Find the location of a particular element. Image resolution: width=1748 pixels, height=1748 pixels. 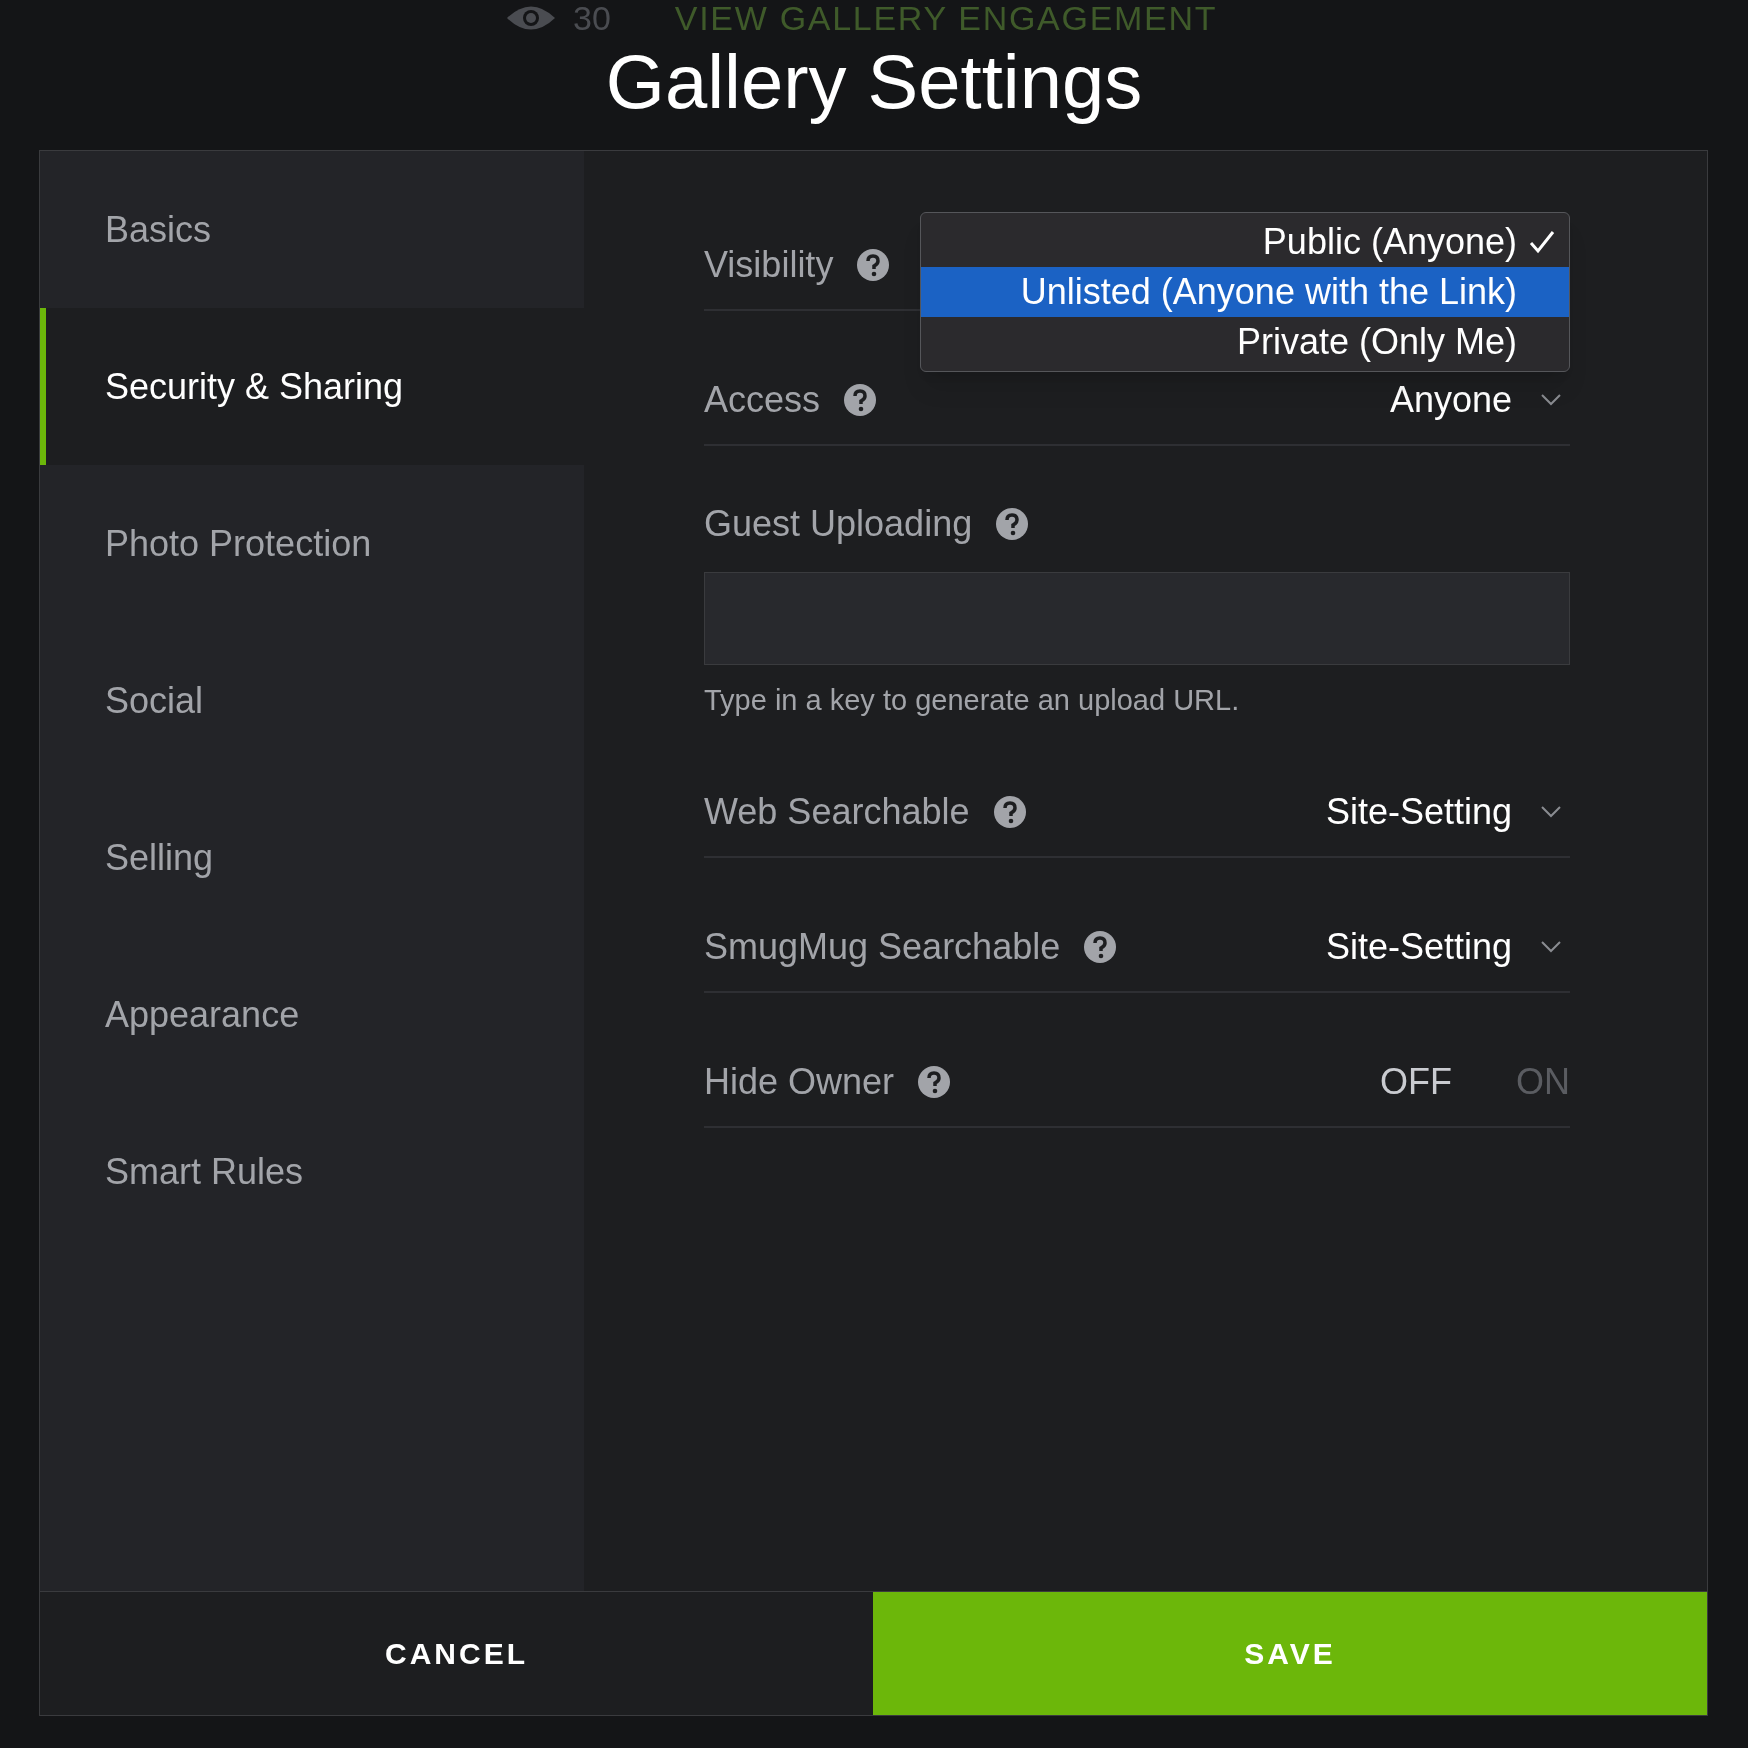

setting-label: Web Searchable is located at coordinates (837, 811).